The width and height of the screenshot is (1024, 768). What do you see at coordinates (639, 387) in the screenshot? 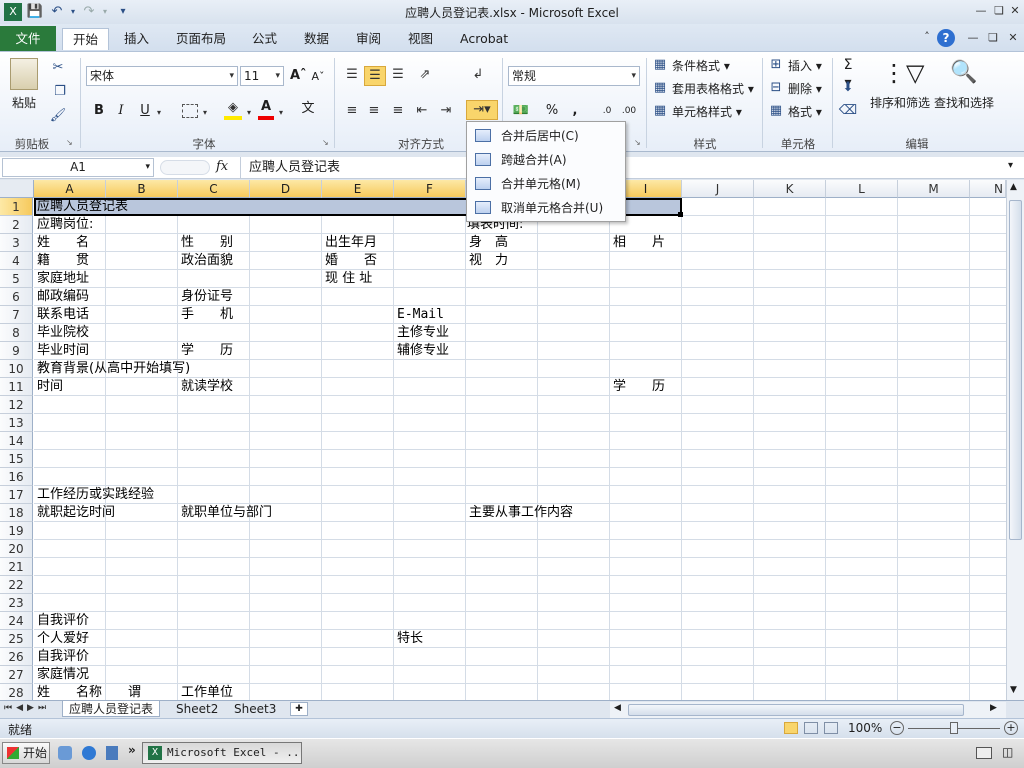
I see `cell-i11: 学 历` at bounding box center [639, 387].